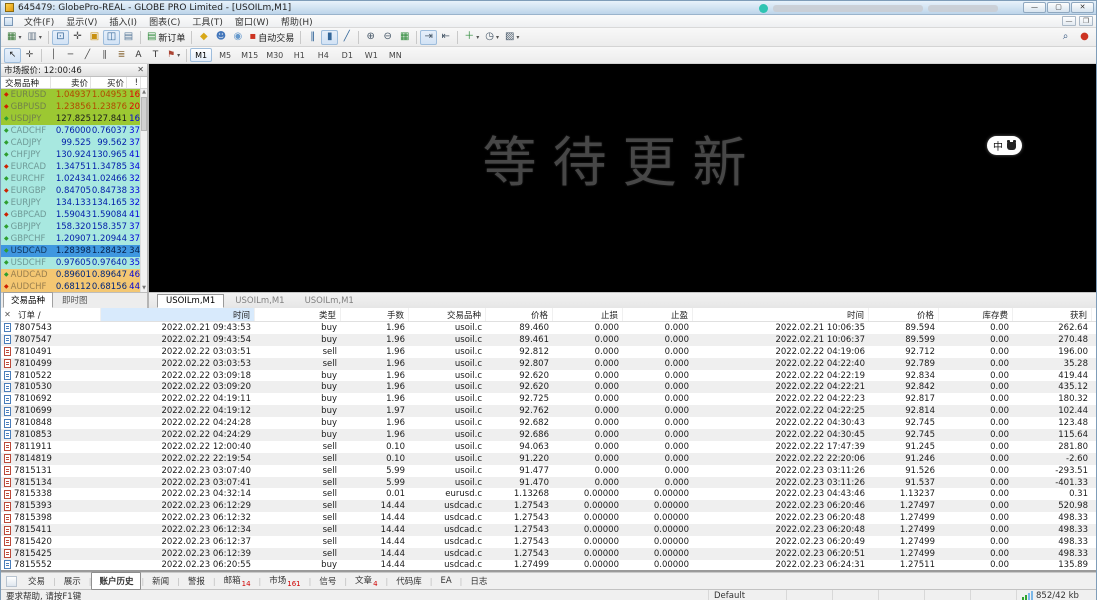 This screenshot has height=600, width=1097. What do you see at coordinates (70, 55) in the screenshot?
I see `horizontal-line-button: ─` at bounding box center [70, 55].